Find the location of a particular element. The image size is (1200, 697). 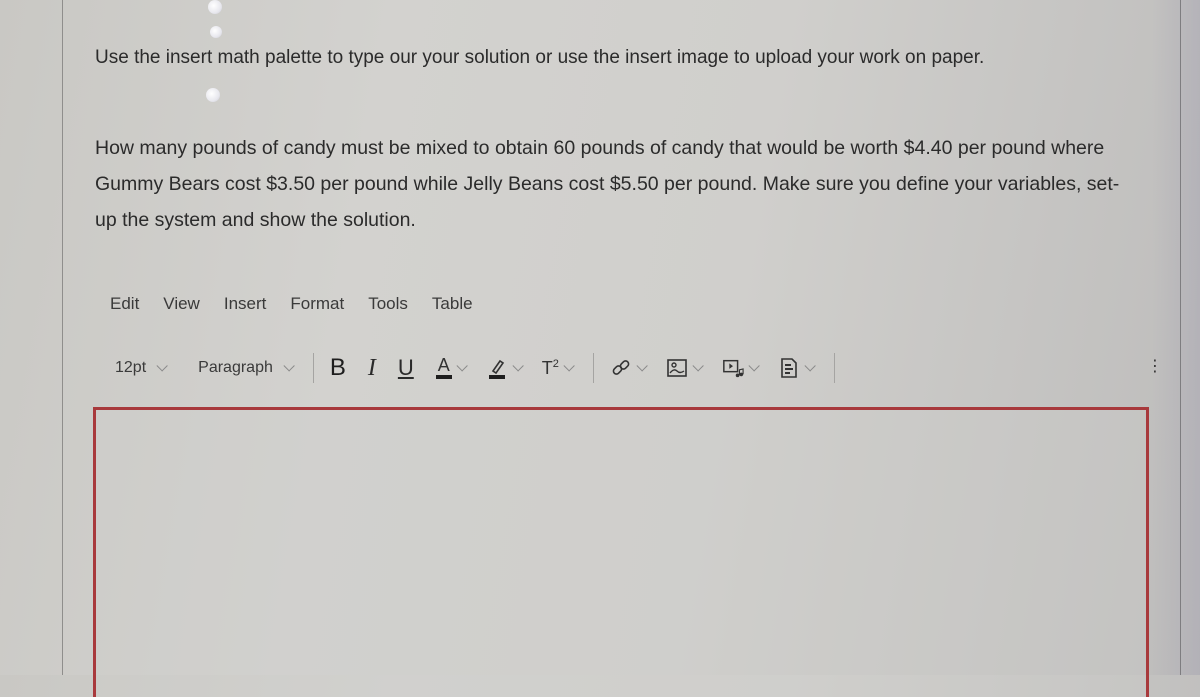

superscript-letter: T is located at coordinates (547, 367).